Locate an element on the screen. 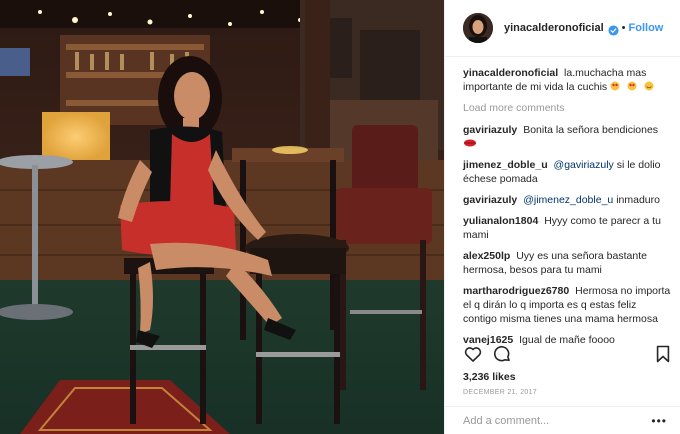 This screenshot has height=434, width=680. comment-mention: @gaviriazuly is located at coordinates (584, 165).